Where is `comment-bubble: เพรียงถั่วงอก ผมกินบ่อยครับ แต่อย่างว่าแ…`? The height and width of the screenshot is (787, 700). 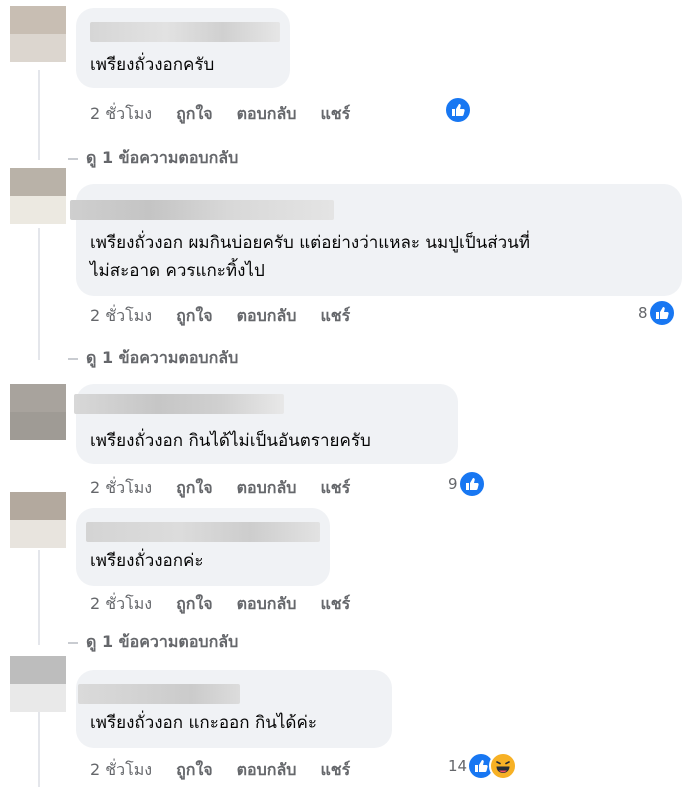 comment-bubble: เพรียงถั่วงอก ผมกินบ่อยครับ แต่อย่างว่าแ… is located at coordinates (376, 240).